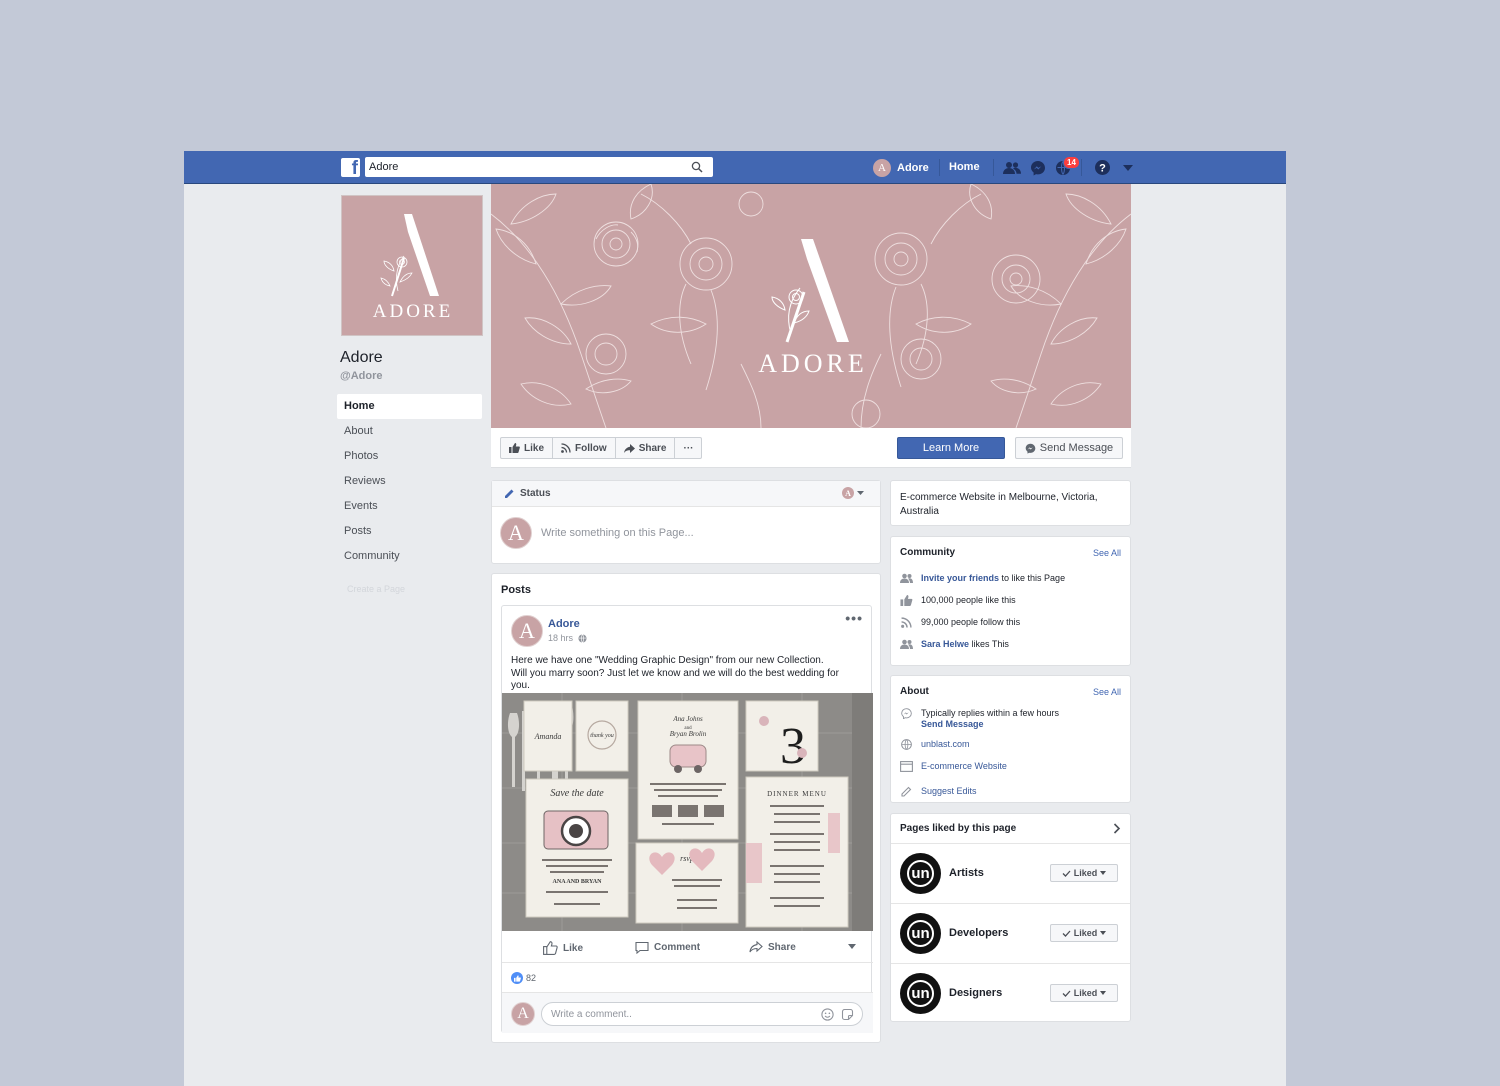  What do you see at coordinates (688, 448) in the screenshot?
I see `more-options-button: ···` at bounding box center [688, 448].